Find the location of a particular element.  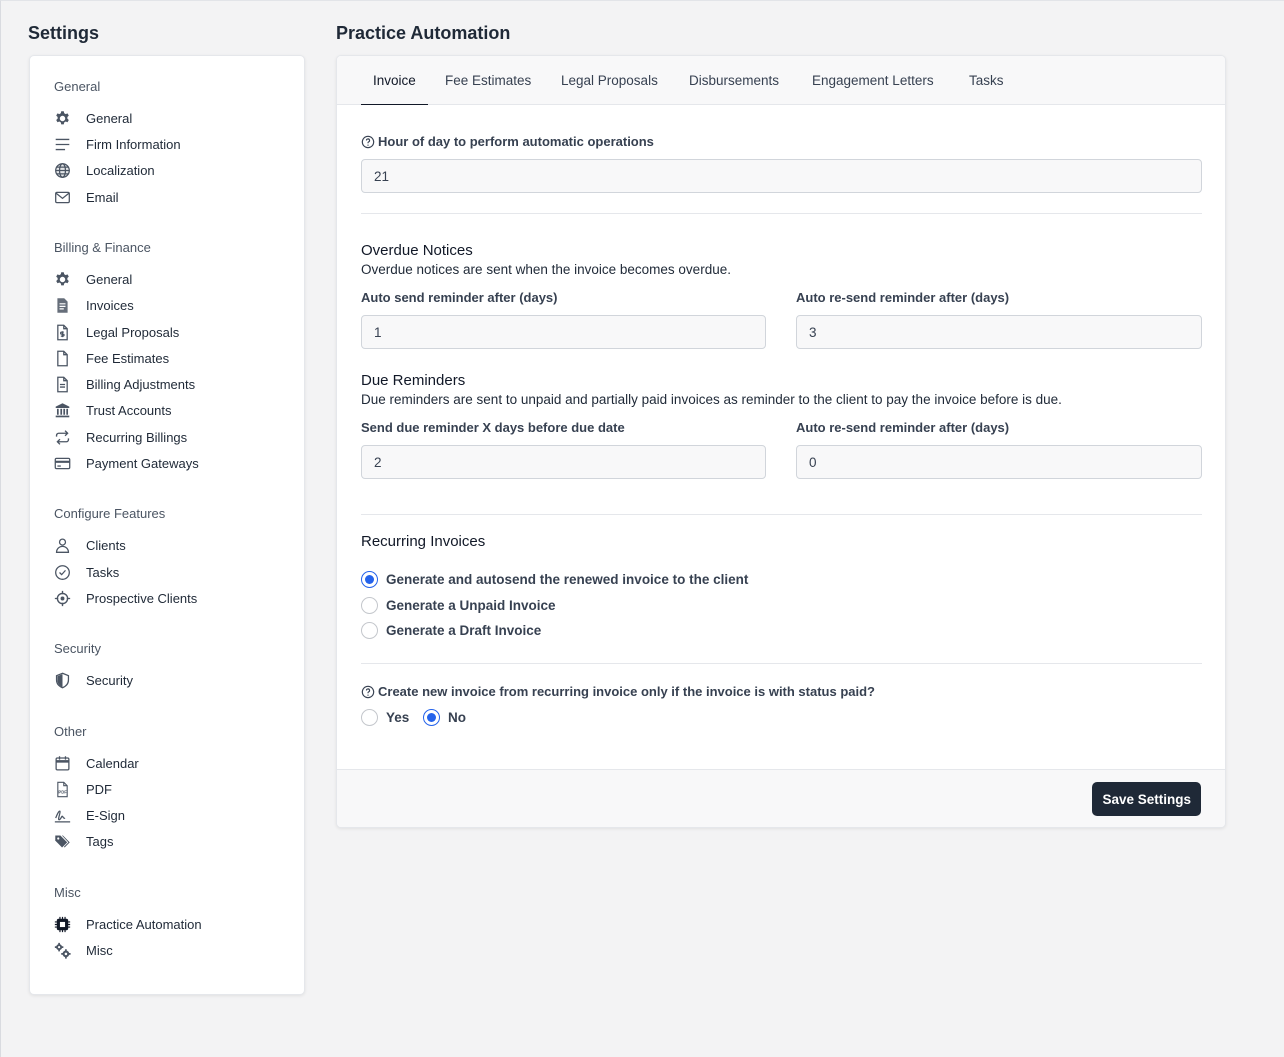

settings-title: Settings is located at coordinates (64, 33).